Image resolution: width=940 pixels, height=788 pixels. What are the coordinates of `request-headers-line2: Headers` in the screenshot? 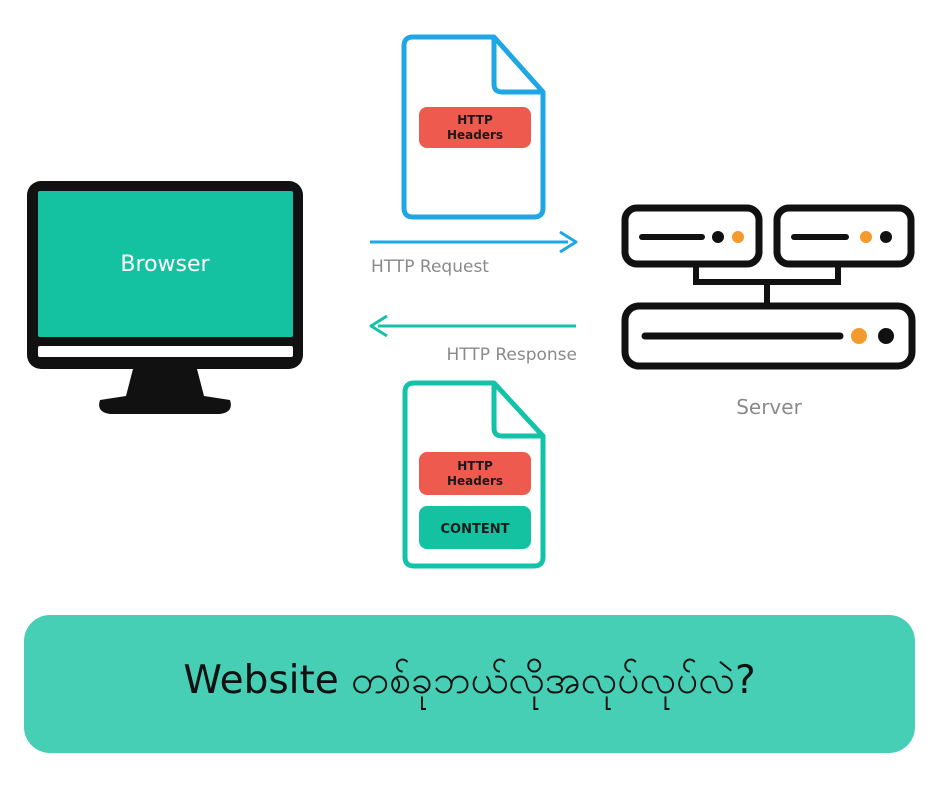 It's located at (475, 135).